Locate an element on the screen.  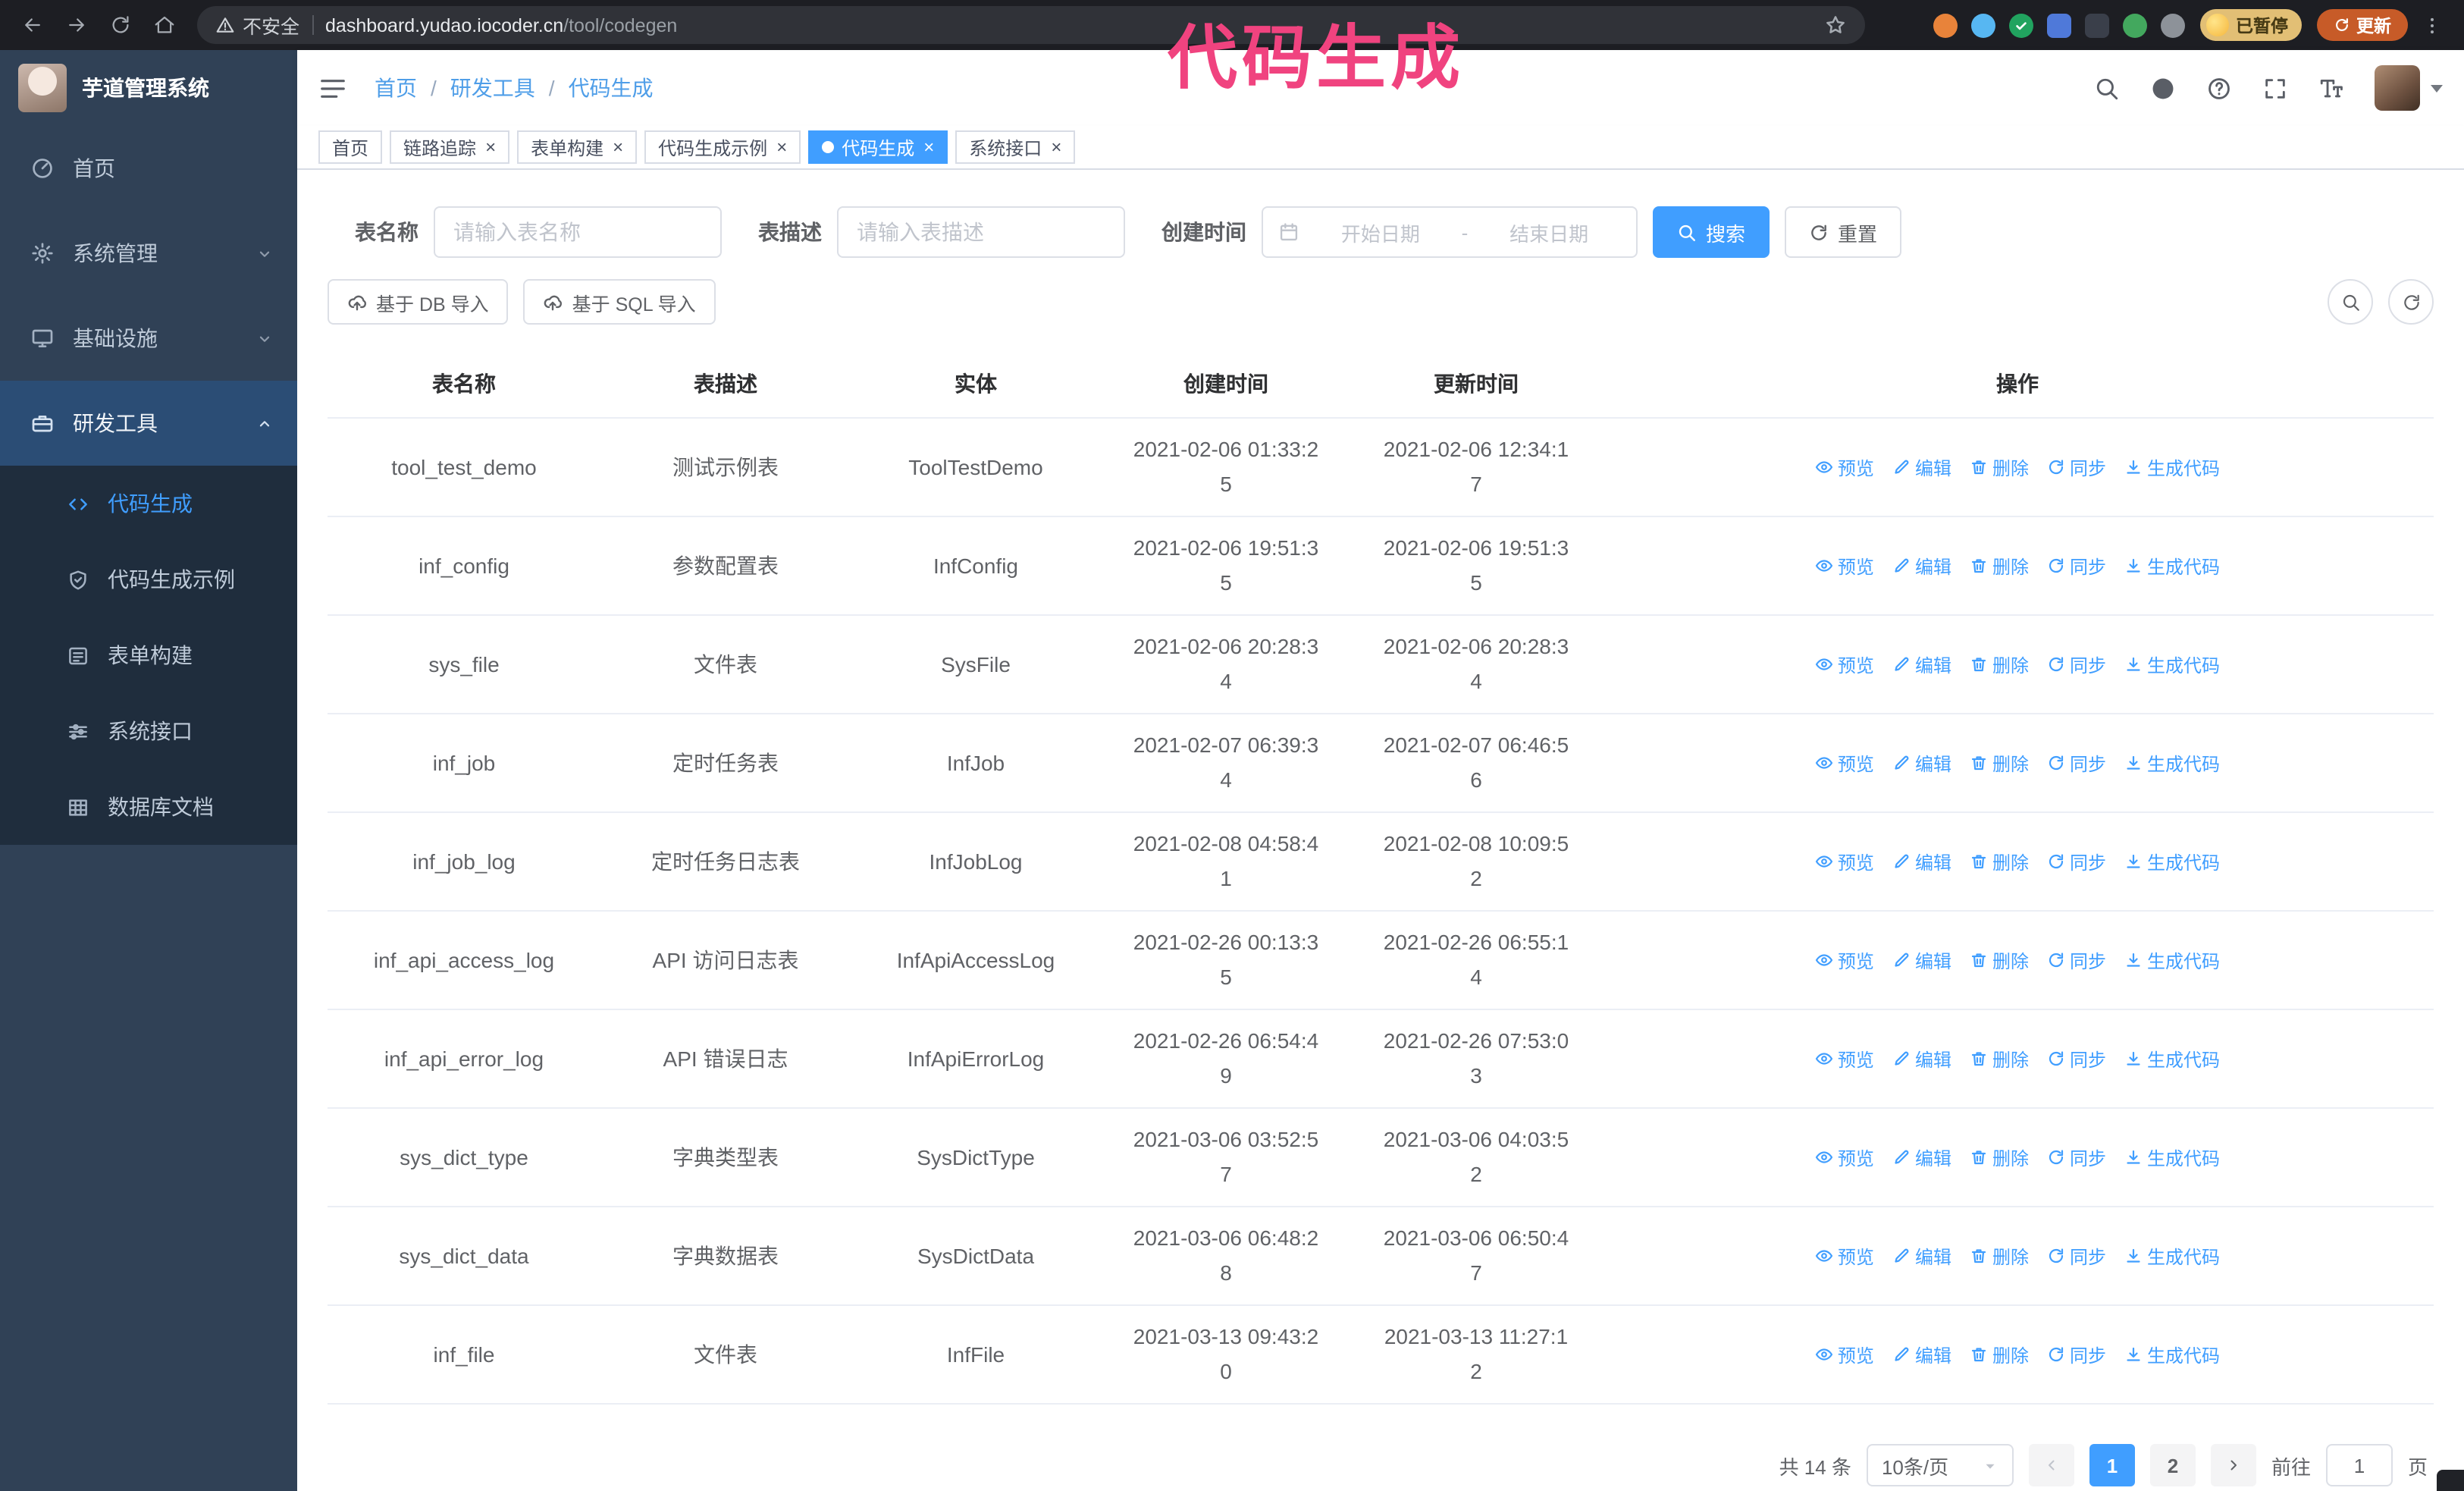
drop-extension-icon is located at coordinates (1983, 25).